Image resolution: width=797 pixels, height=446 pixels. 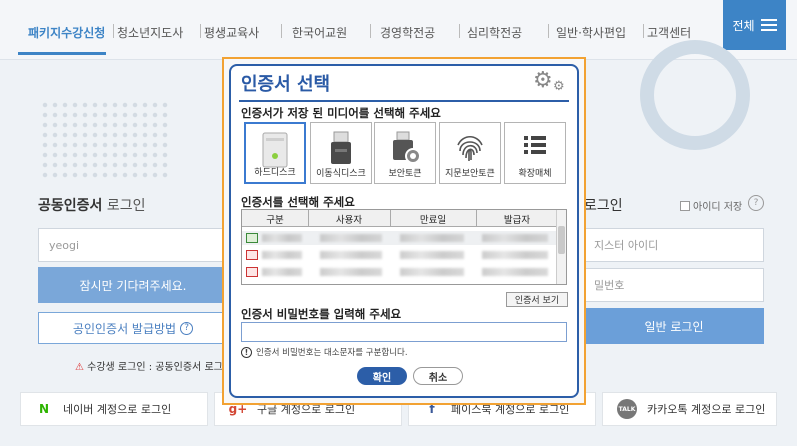 I want to click on nav-item-customer-center: 고객센터, so click(x=669, y=32).